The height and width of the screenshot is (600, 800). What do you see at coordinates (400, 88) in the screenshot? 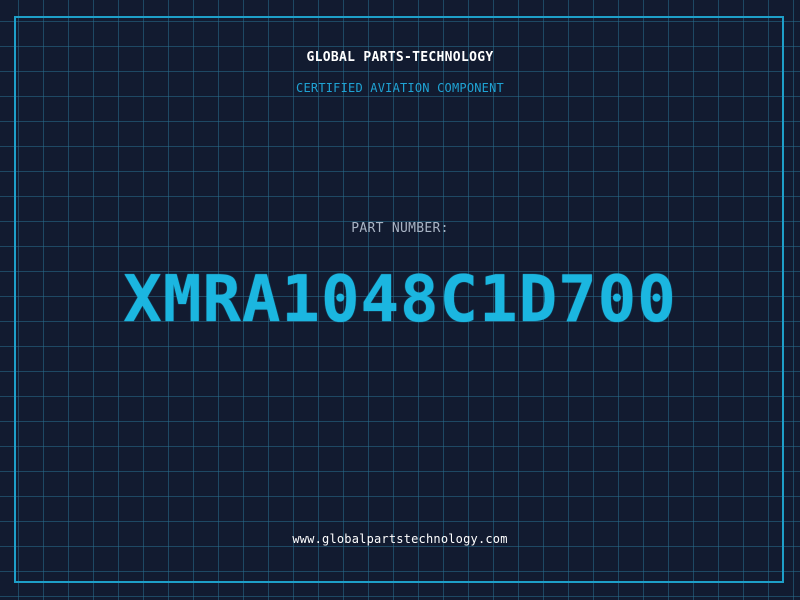
I see `certification-subtitle: CERTIFIED AVIATION COMPONENT` at bounding box center [400, 88].